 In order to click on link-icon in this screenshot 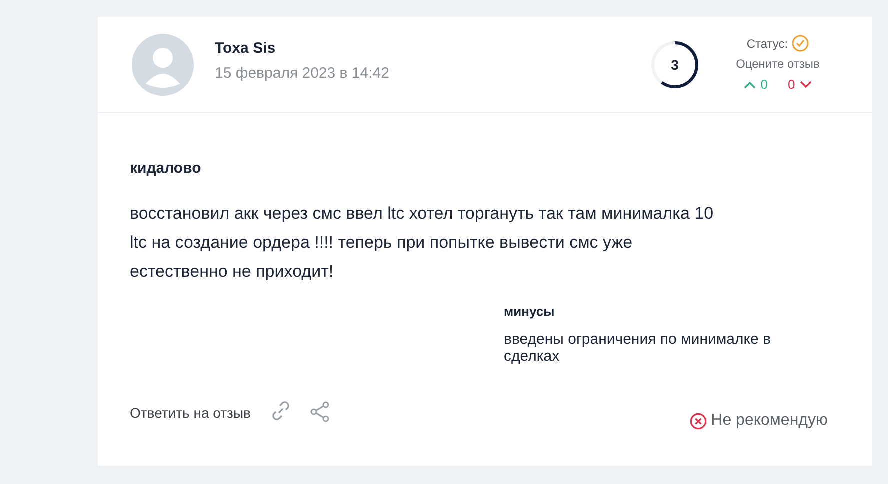, I will do `click(280, 411)`.